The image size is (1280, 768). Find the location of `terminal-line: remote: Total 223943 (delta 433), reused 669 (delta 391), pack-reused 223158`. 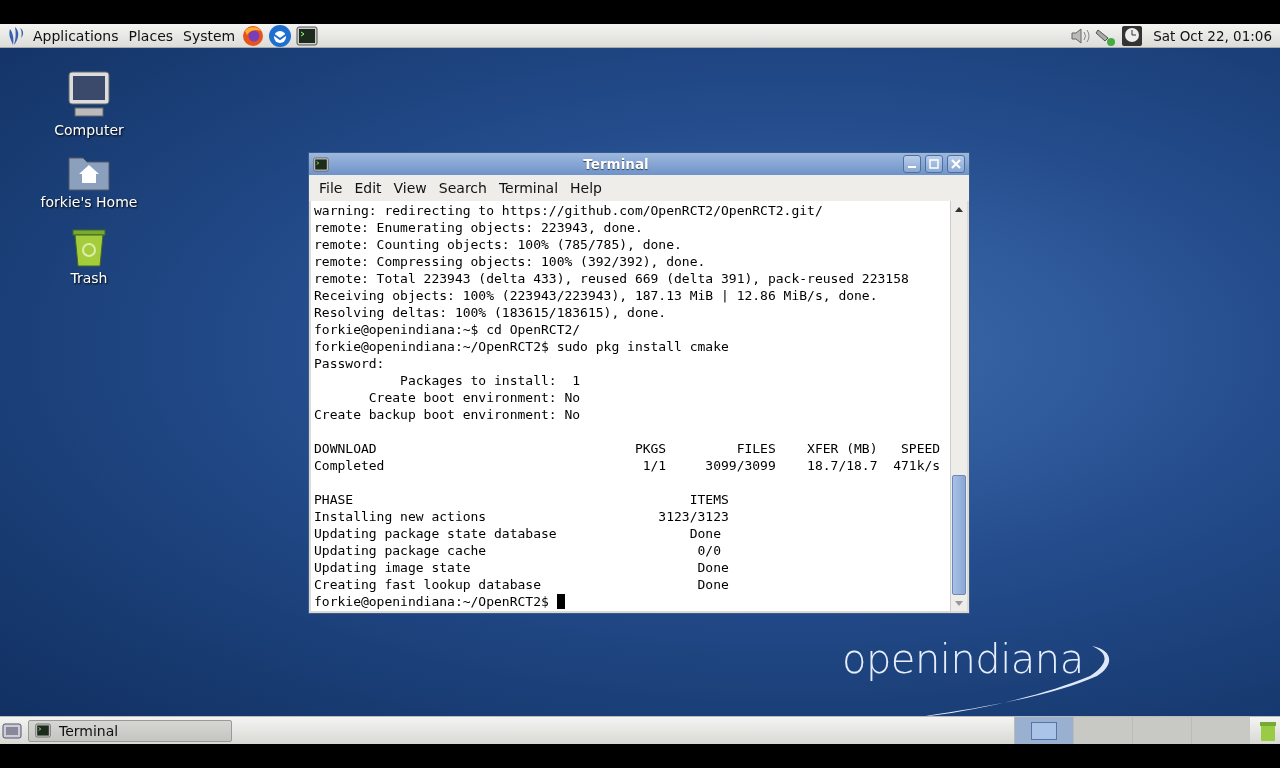

terminal-line: remote: Total 223943 (delta 433), reused 669 (delta 391), pack-reused 223158 is located at coordinates (611, 278).